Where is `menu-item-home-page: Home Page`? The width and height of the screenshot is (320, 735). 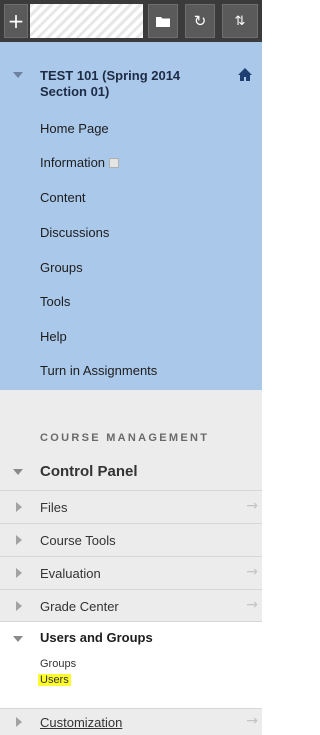
menu-item-home-page: Home Page is located at coordinates (74, 128).